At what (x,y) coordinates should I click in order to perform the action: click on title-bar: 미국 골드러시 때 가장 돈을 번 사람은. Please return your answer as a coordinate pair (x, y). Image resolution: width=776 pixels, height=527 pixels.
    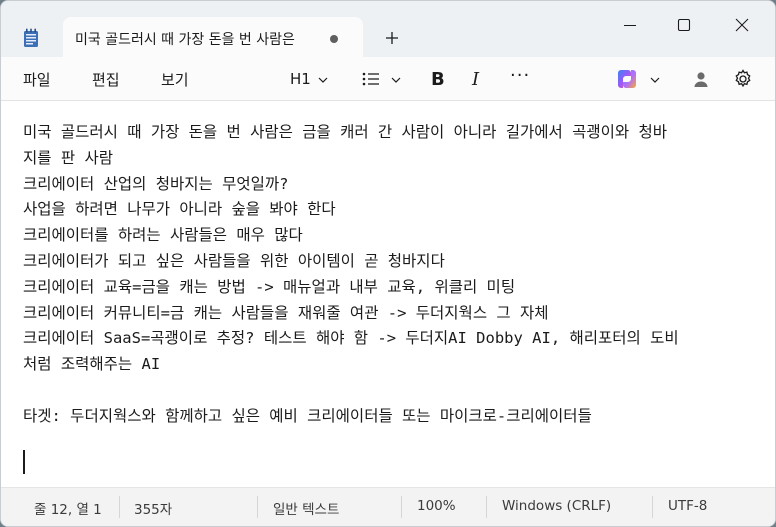
    Looking at the image, I should click on (388, 29).